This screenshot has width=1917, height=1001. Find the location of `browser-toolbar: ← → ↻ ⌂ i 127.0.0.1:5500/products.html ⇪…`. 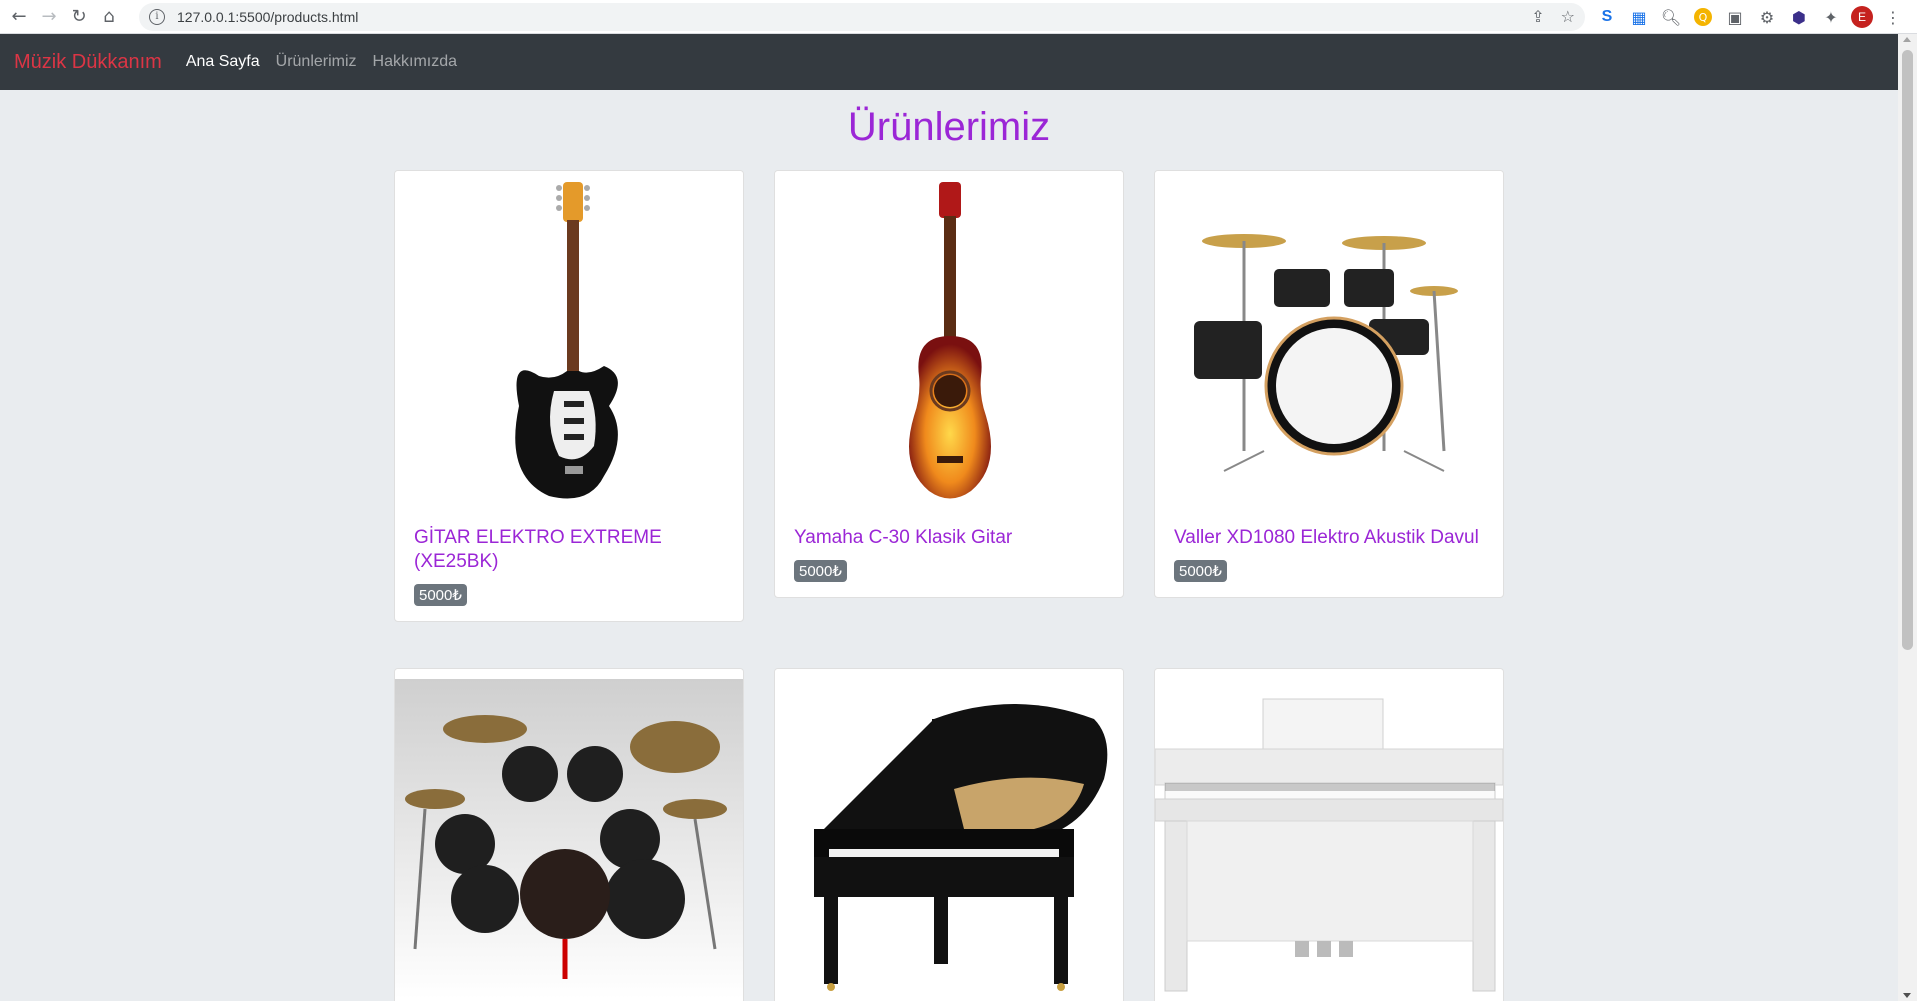

browser-toolbar: ← → ↻ ⌂ i 127.0.0.1:5500/products.html ⇪… is located at coordinates (958, 17).